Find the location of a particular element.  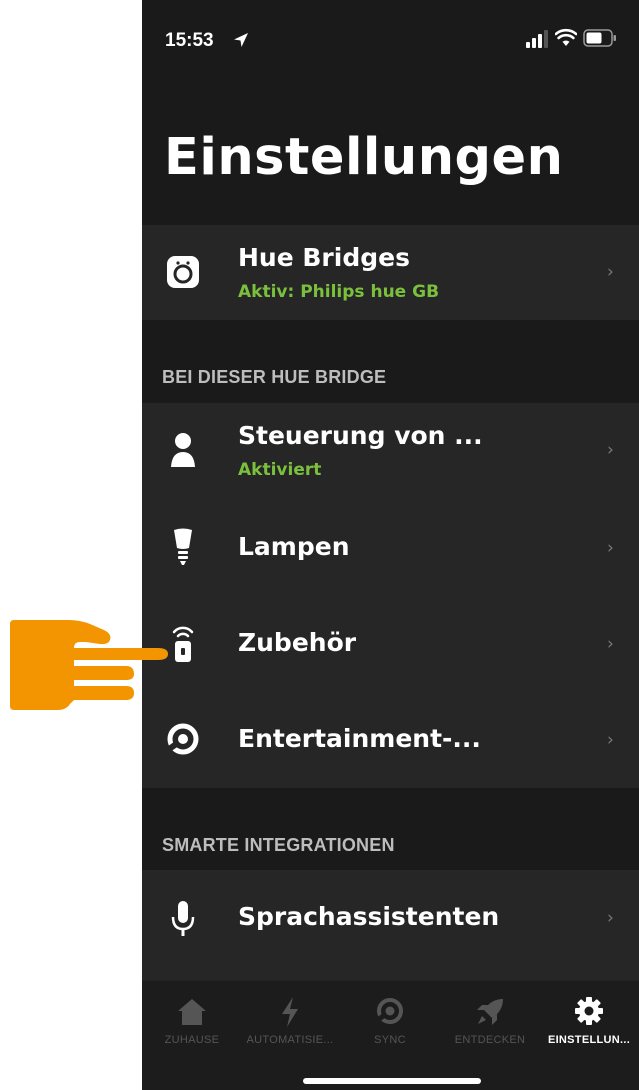

status-time: 15:53 is located at coordinates (189, 40).